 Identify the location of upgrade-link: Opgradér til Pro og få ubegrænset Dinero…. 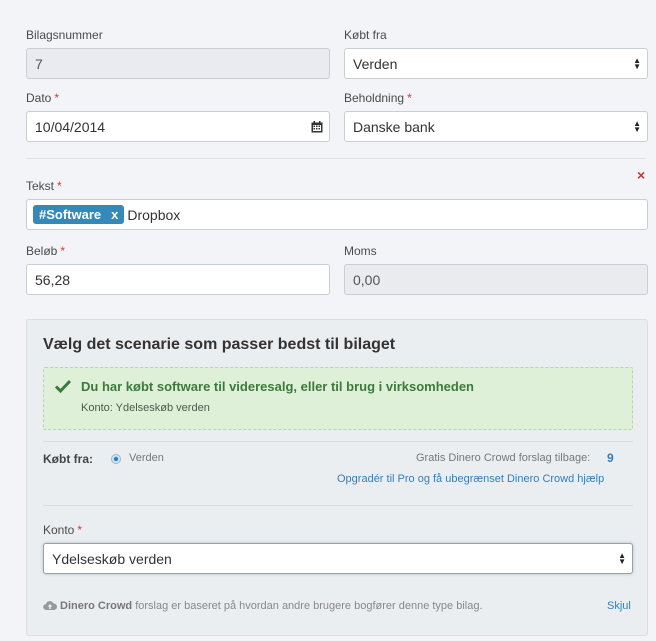
(470, 479).